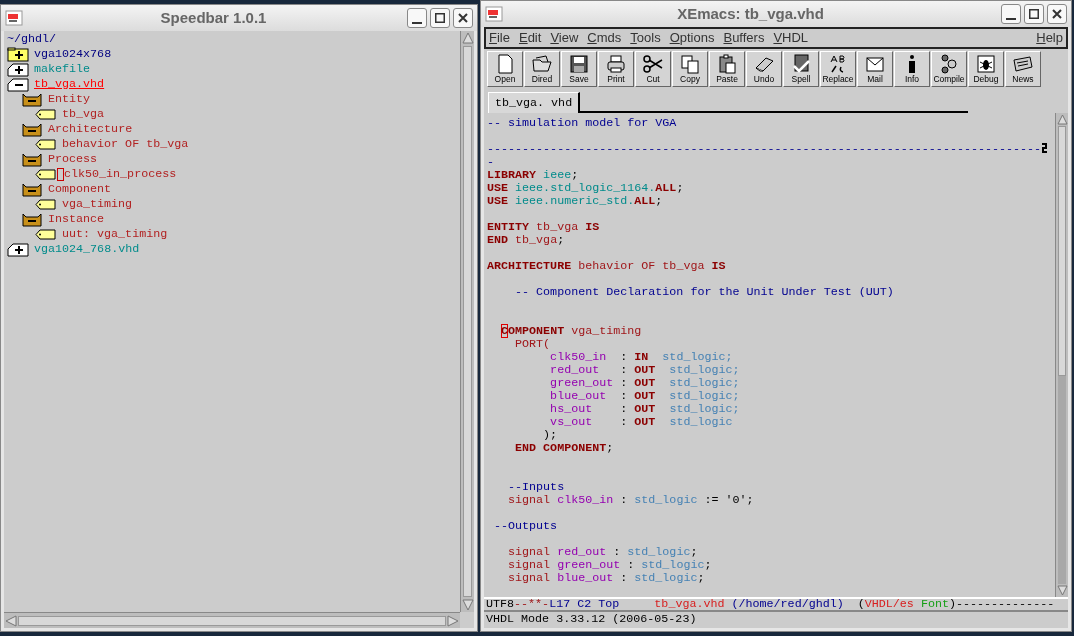 The image size is (1074, 636). I want to click on code-line: ENTITY tb_vga IS, so click(543, 226).